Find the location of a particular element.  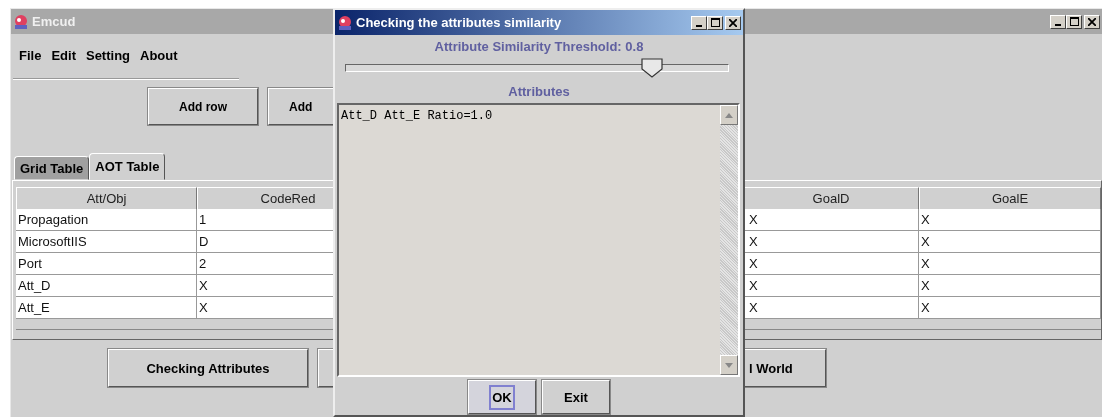

table-cell: MicrosoftIIS is located at coordinates (106, 242).